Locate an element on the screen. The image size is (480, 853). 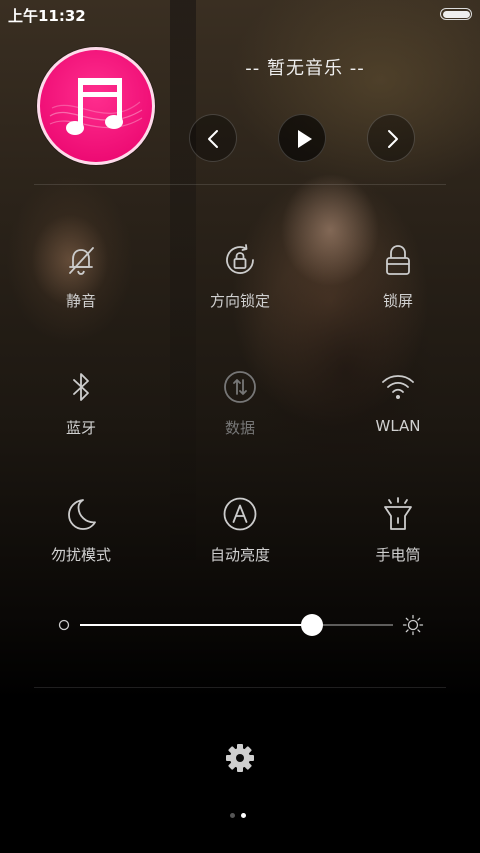
toggle-label: 勿扰模式 is located at coordinates (80, 555).